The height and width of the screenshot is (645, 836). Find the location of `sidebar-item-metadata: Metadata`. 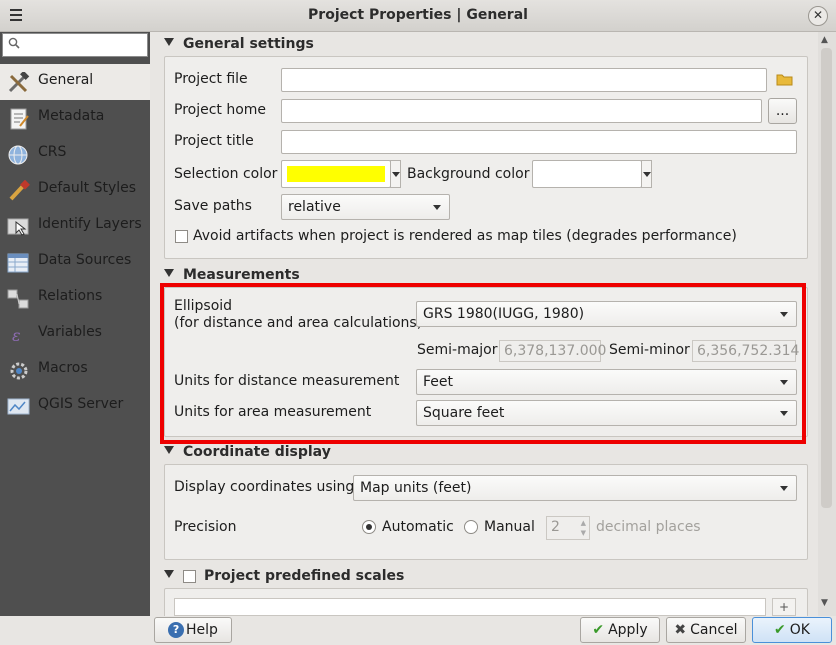

sidebar-item-metadata: Metadata is located at coordinates (75, 118).